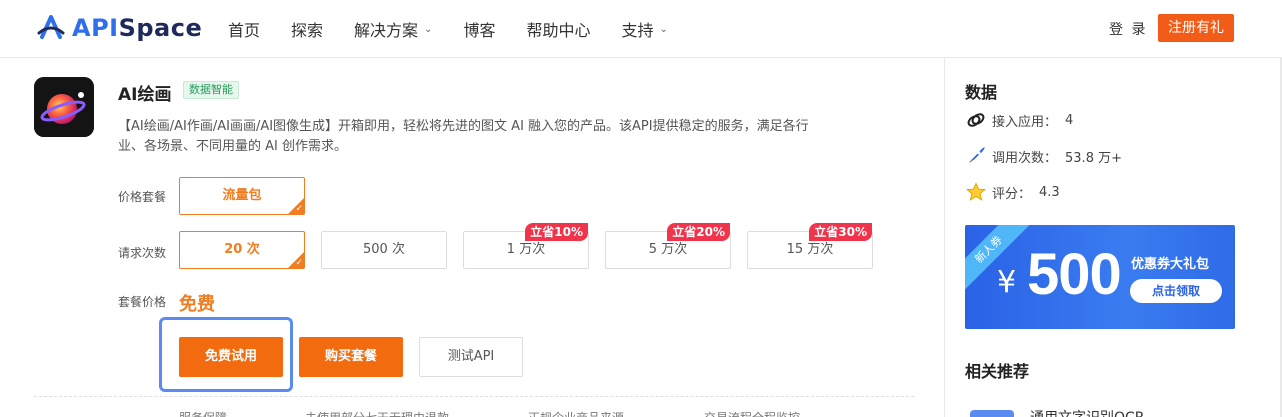 This screenshot has height=417, width=1282. I want to click on request-option-10k: 1 万次 立省10%, so click(526, 246).